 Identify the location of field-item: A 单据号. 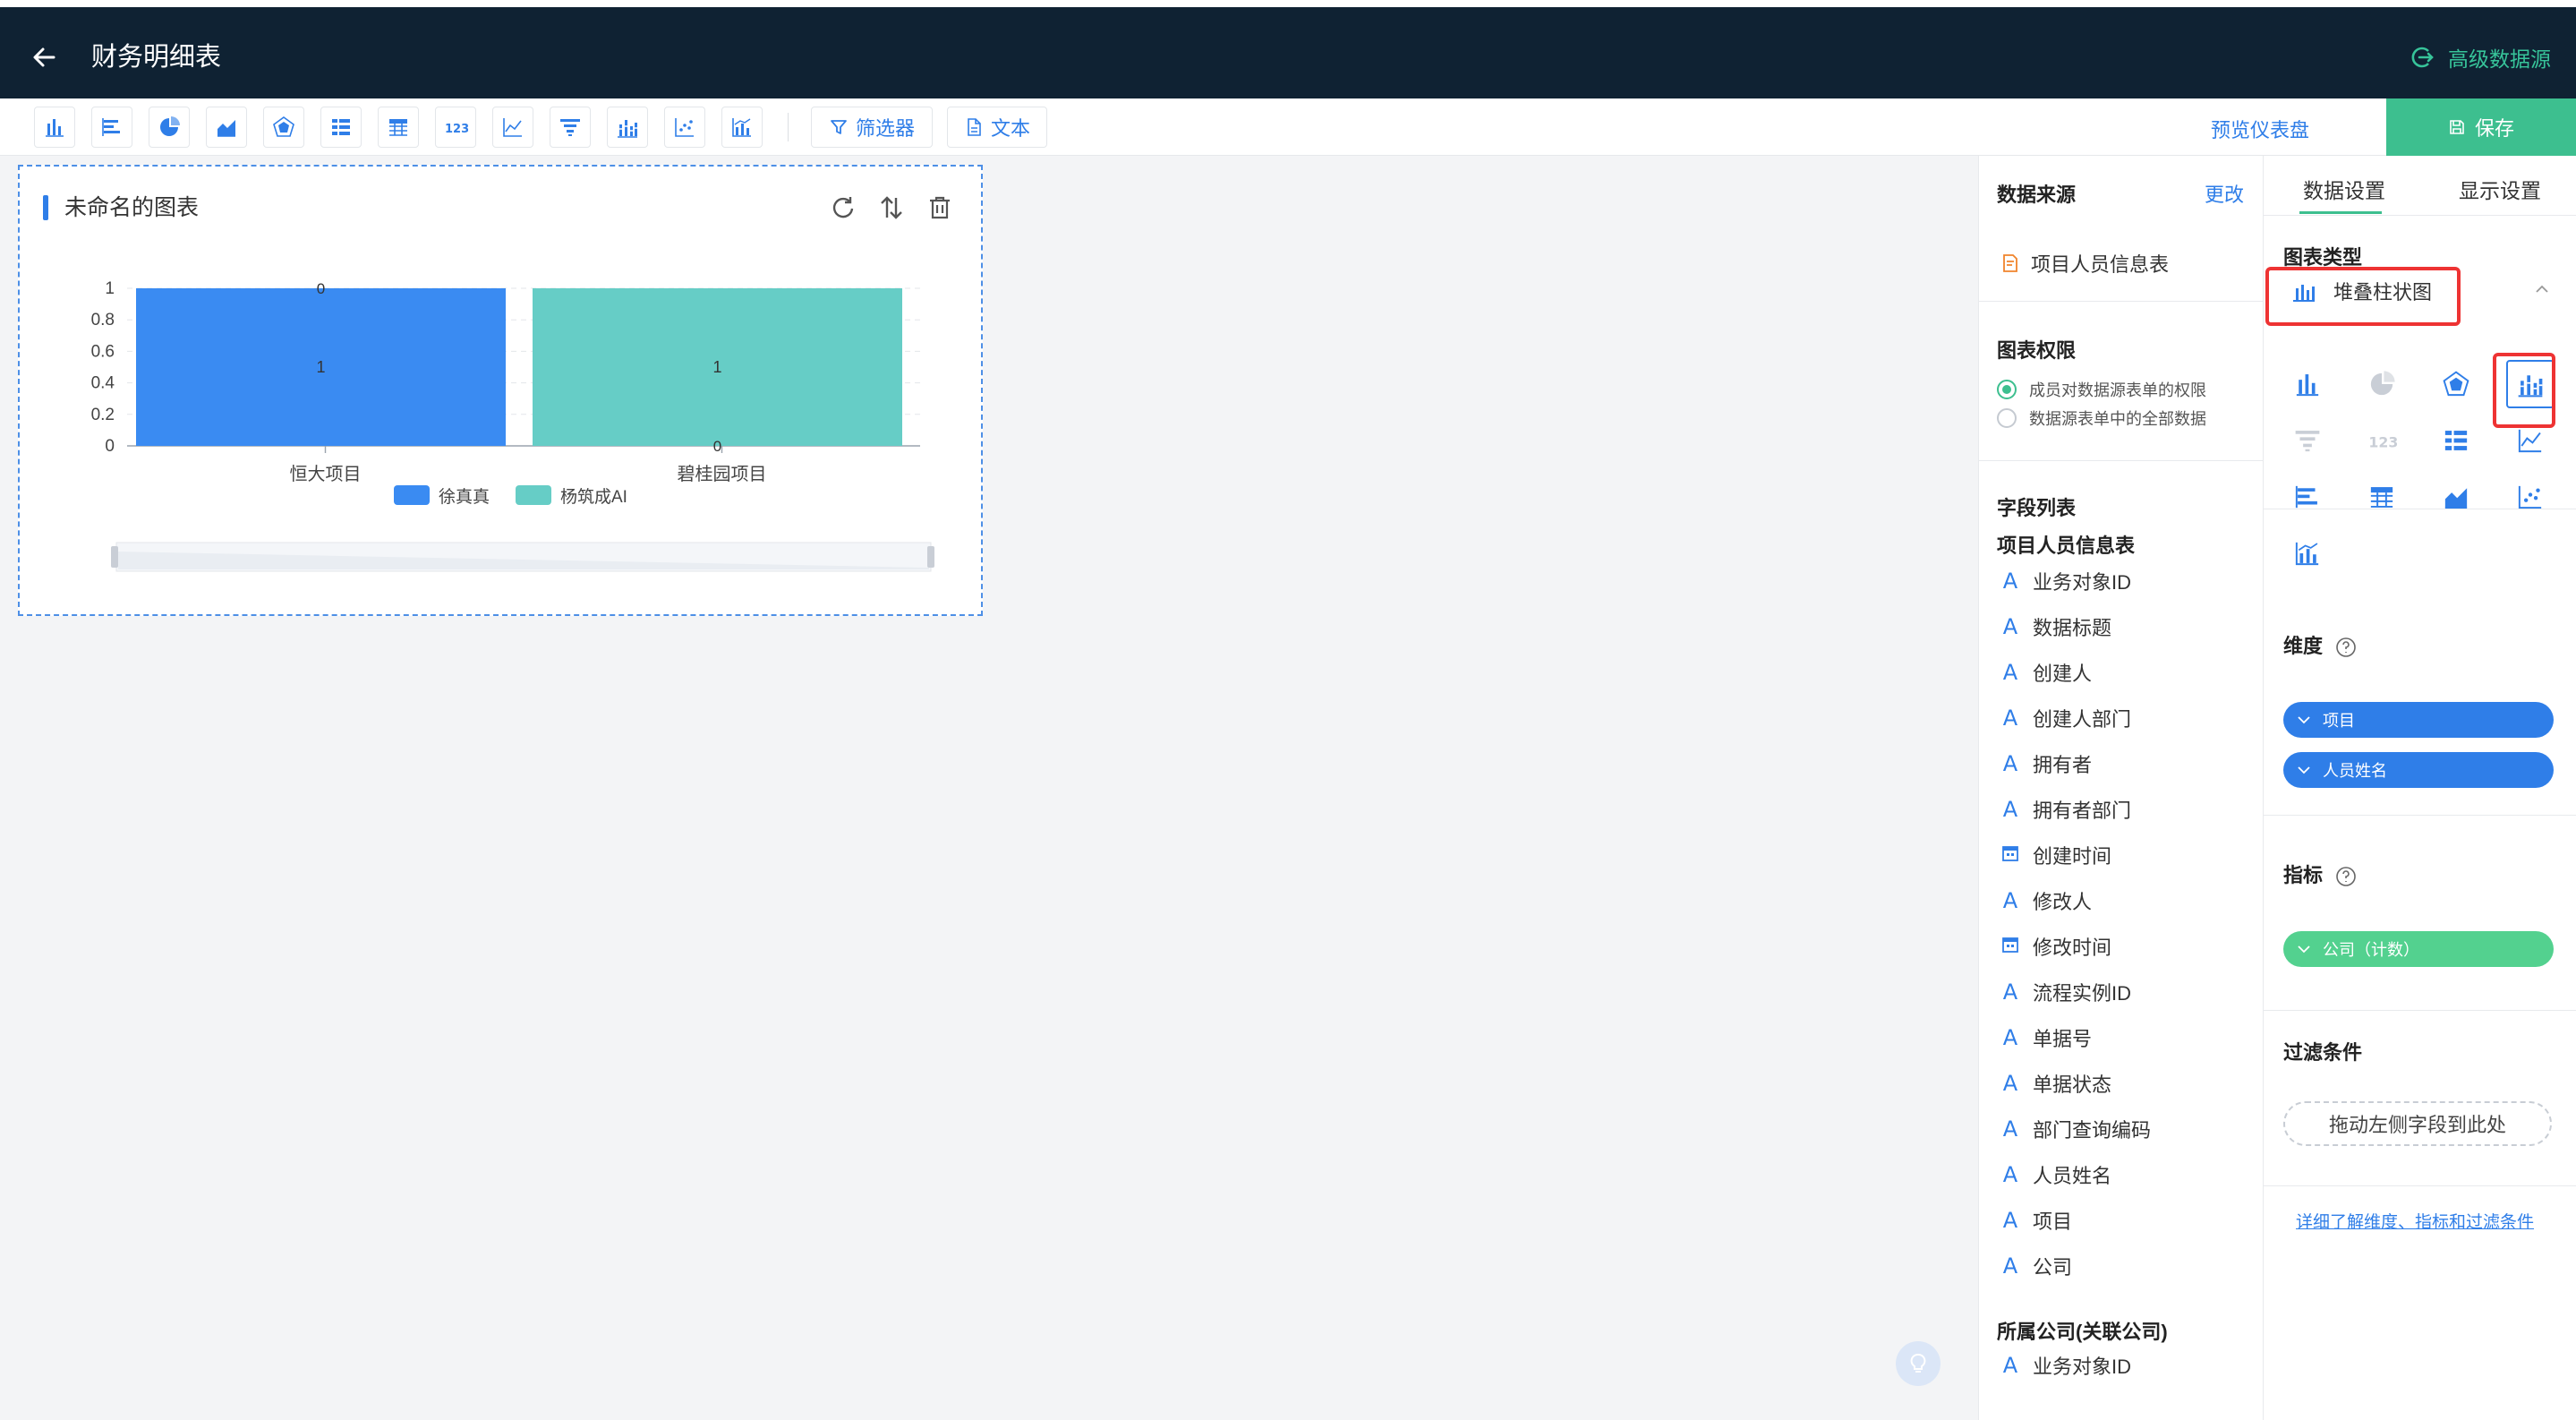
(2046, 1038).